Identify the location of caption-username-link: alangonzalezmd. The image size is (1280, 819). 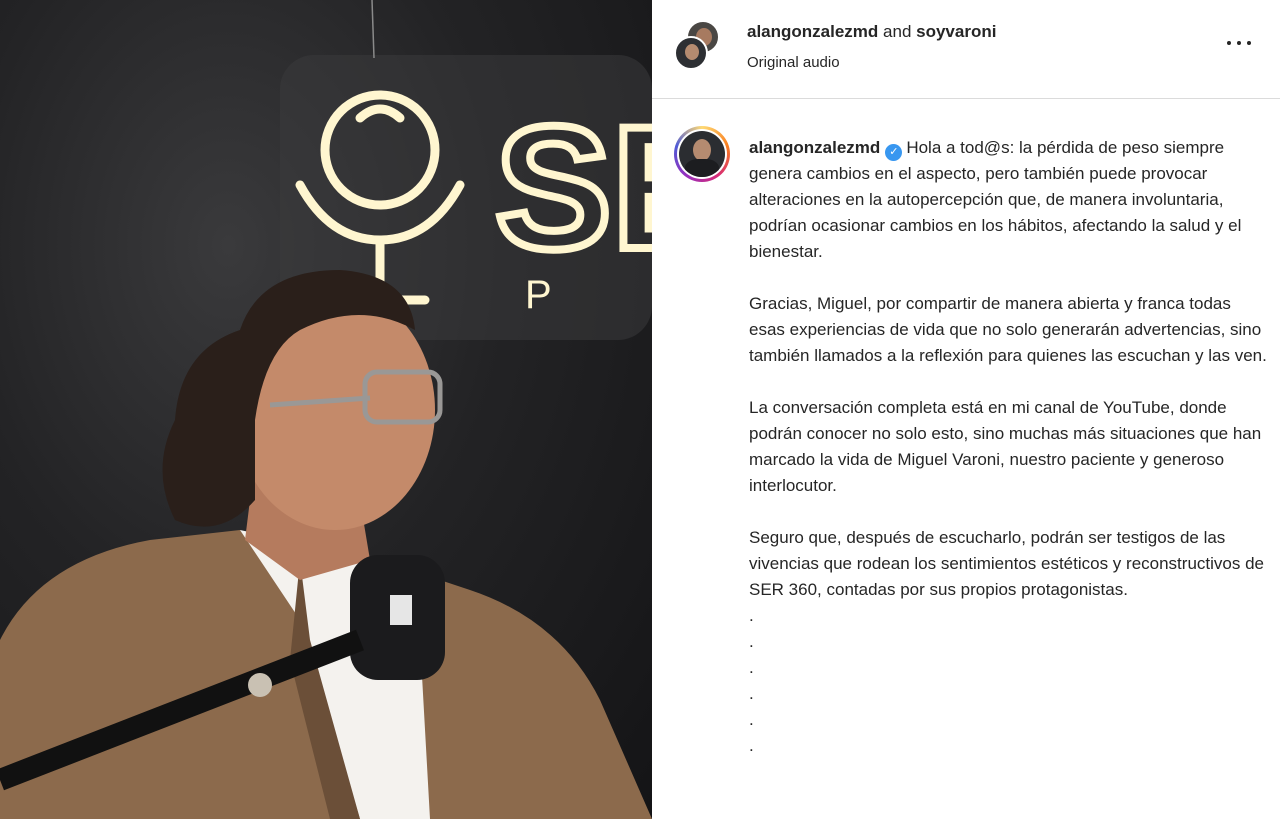
(814, 147).